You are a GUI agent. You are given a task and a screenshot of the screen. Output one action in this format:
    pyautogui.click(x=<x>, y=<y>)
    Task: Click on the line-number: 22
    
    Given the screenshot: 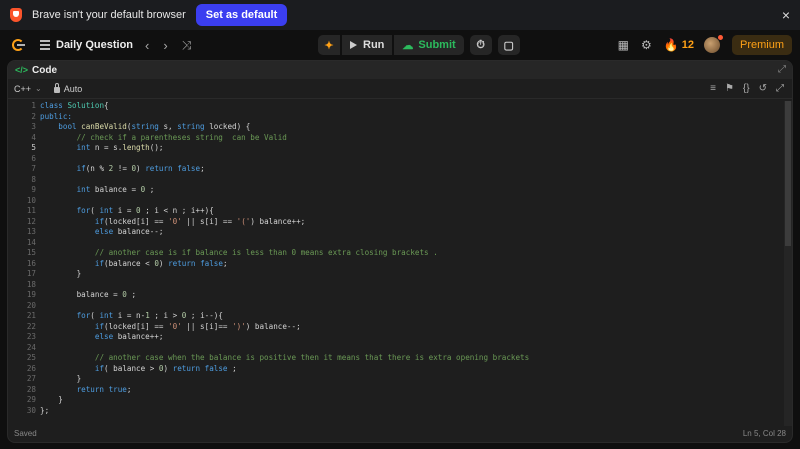 What is the action you would take?
    pyautogui.click(x=31, y=326)
    